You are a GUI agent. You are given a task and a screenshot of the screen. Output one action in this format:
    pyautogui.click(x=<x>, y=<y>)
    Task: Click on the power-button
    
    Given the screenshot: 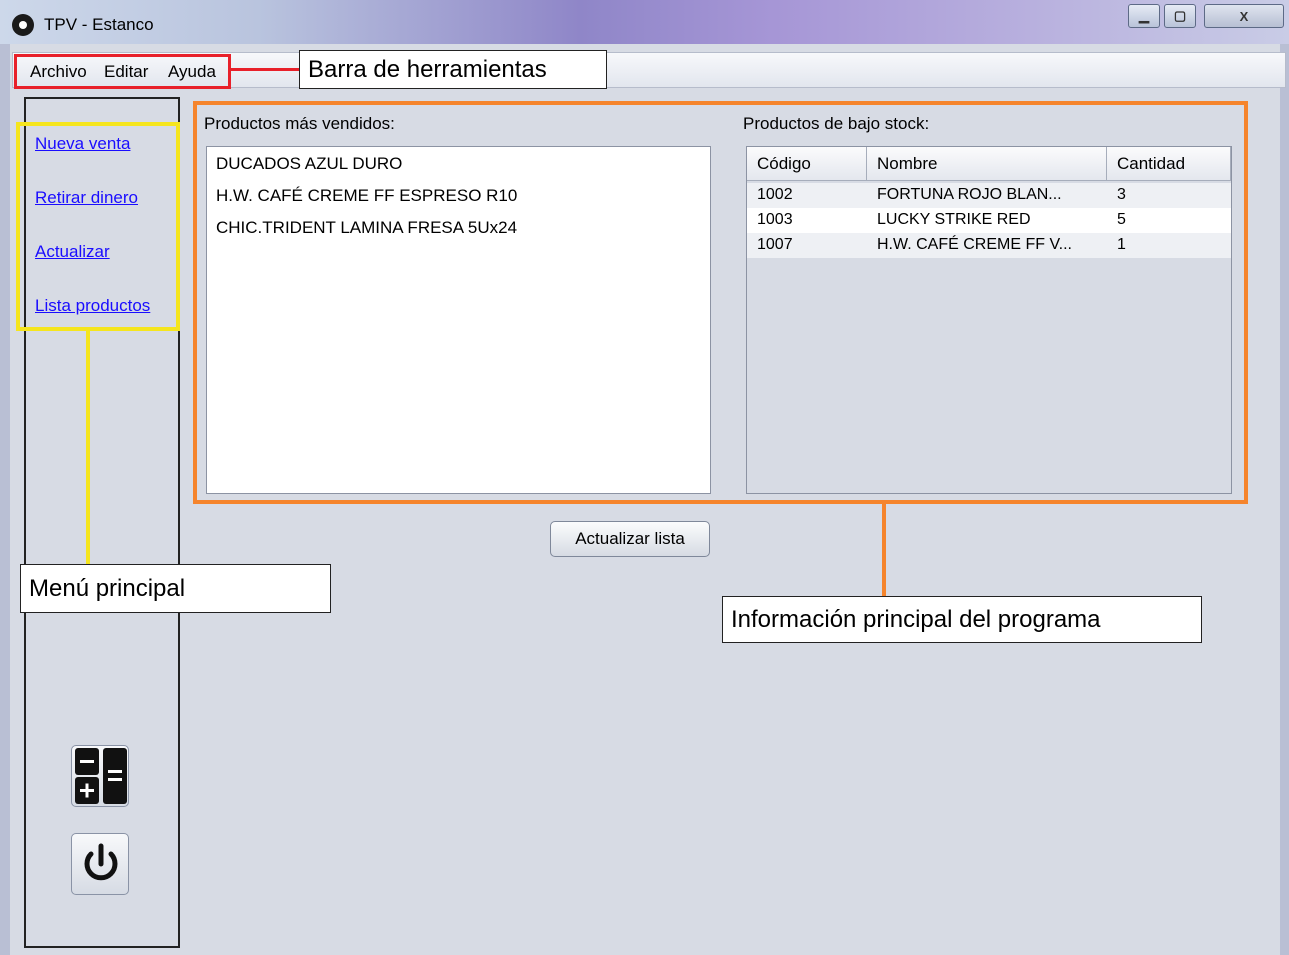 What is the action you would take?
    pyautogui.click(x=100, y=864)
    